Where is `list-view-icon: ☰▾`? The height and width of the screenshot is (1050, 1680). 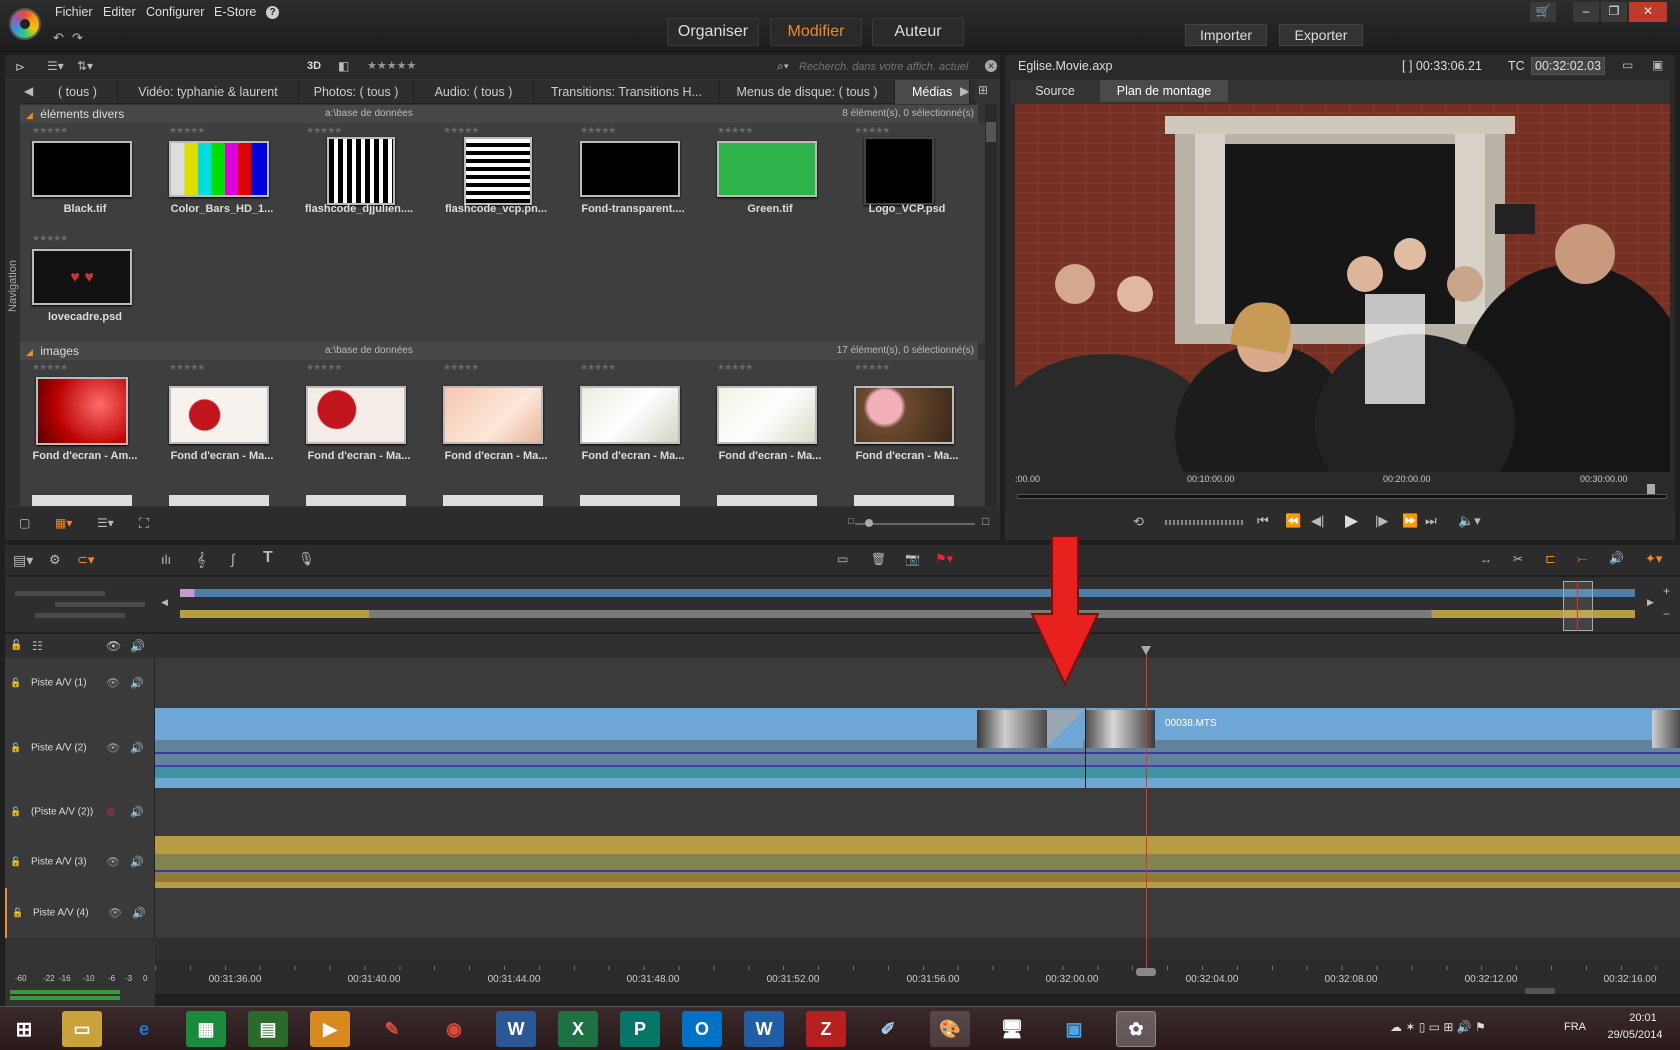
list-view-icon: ☰▾ is located at coordinates (55, 66).